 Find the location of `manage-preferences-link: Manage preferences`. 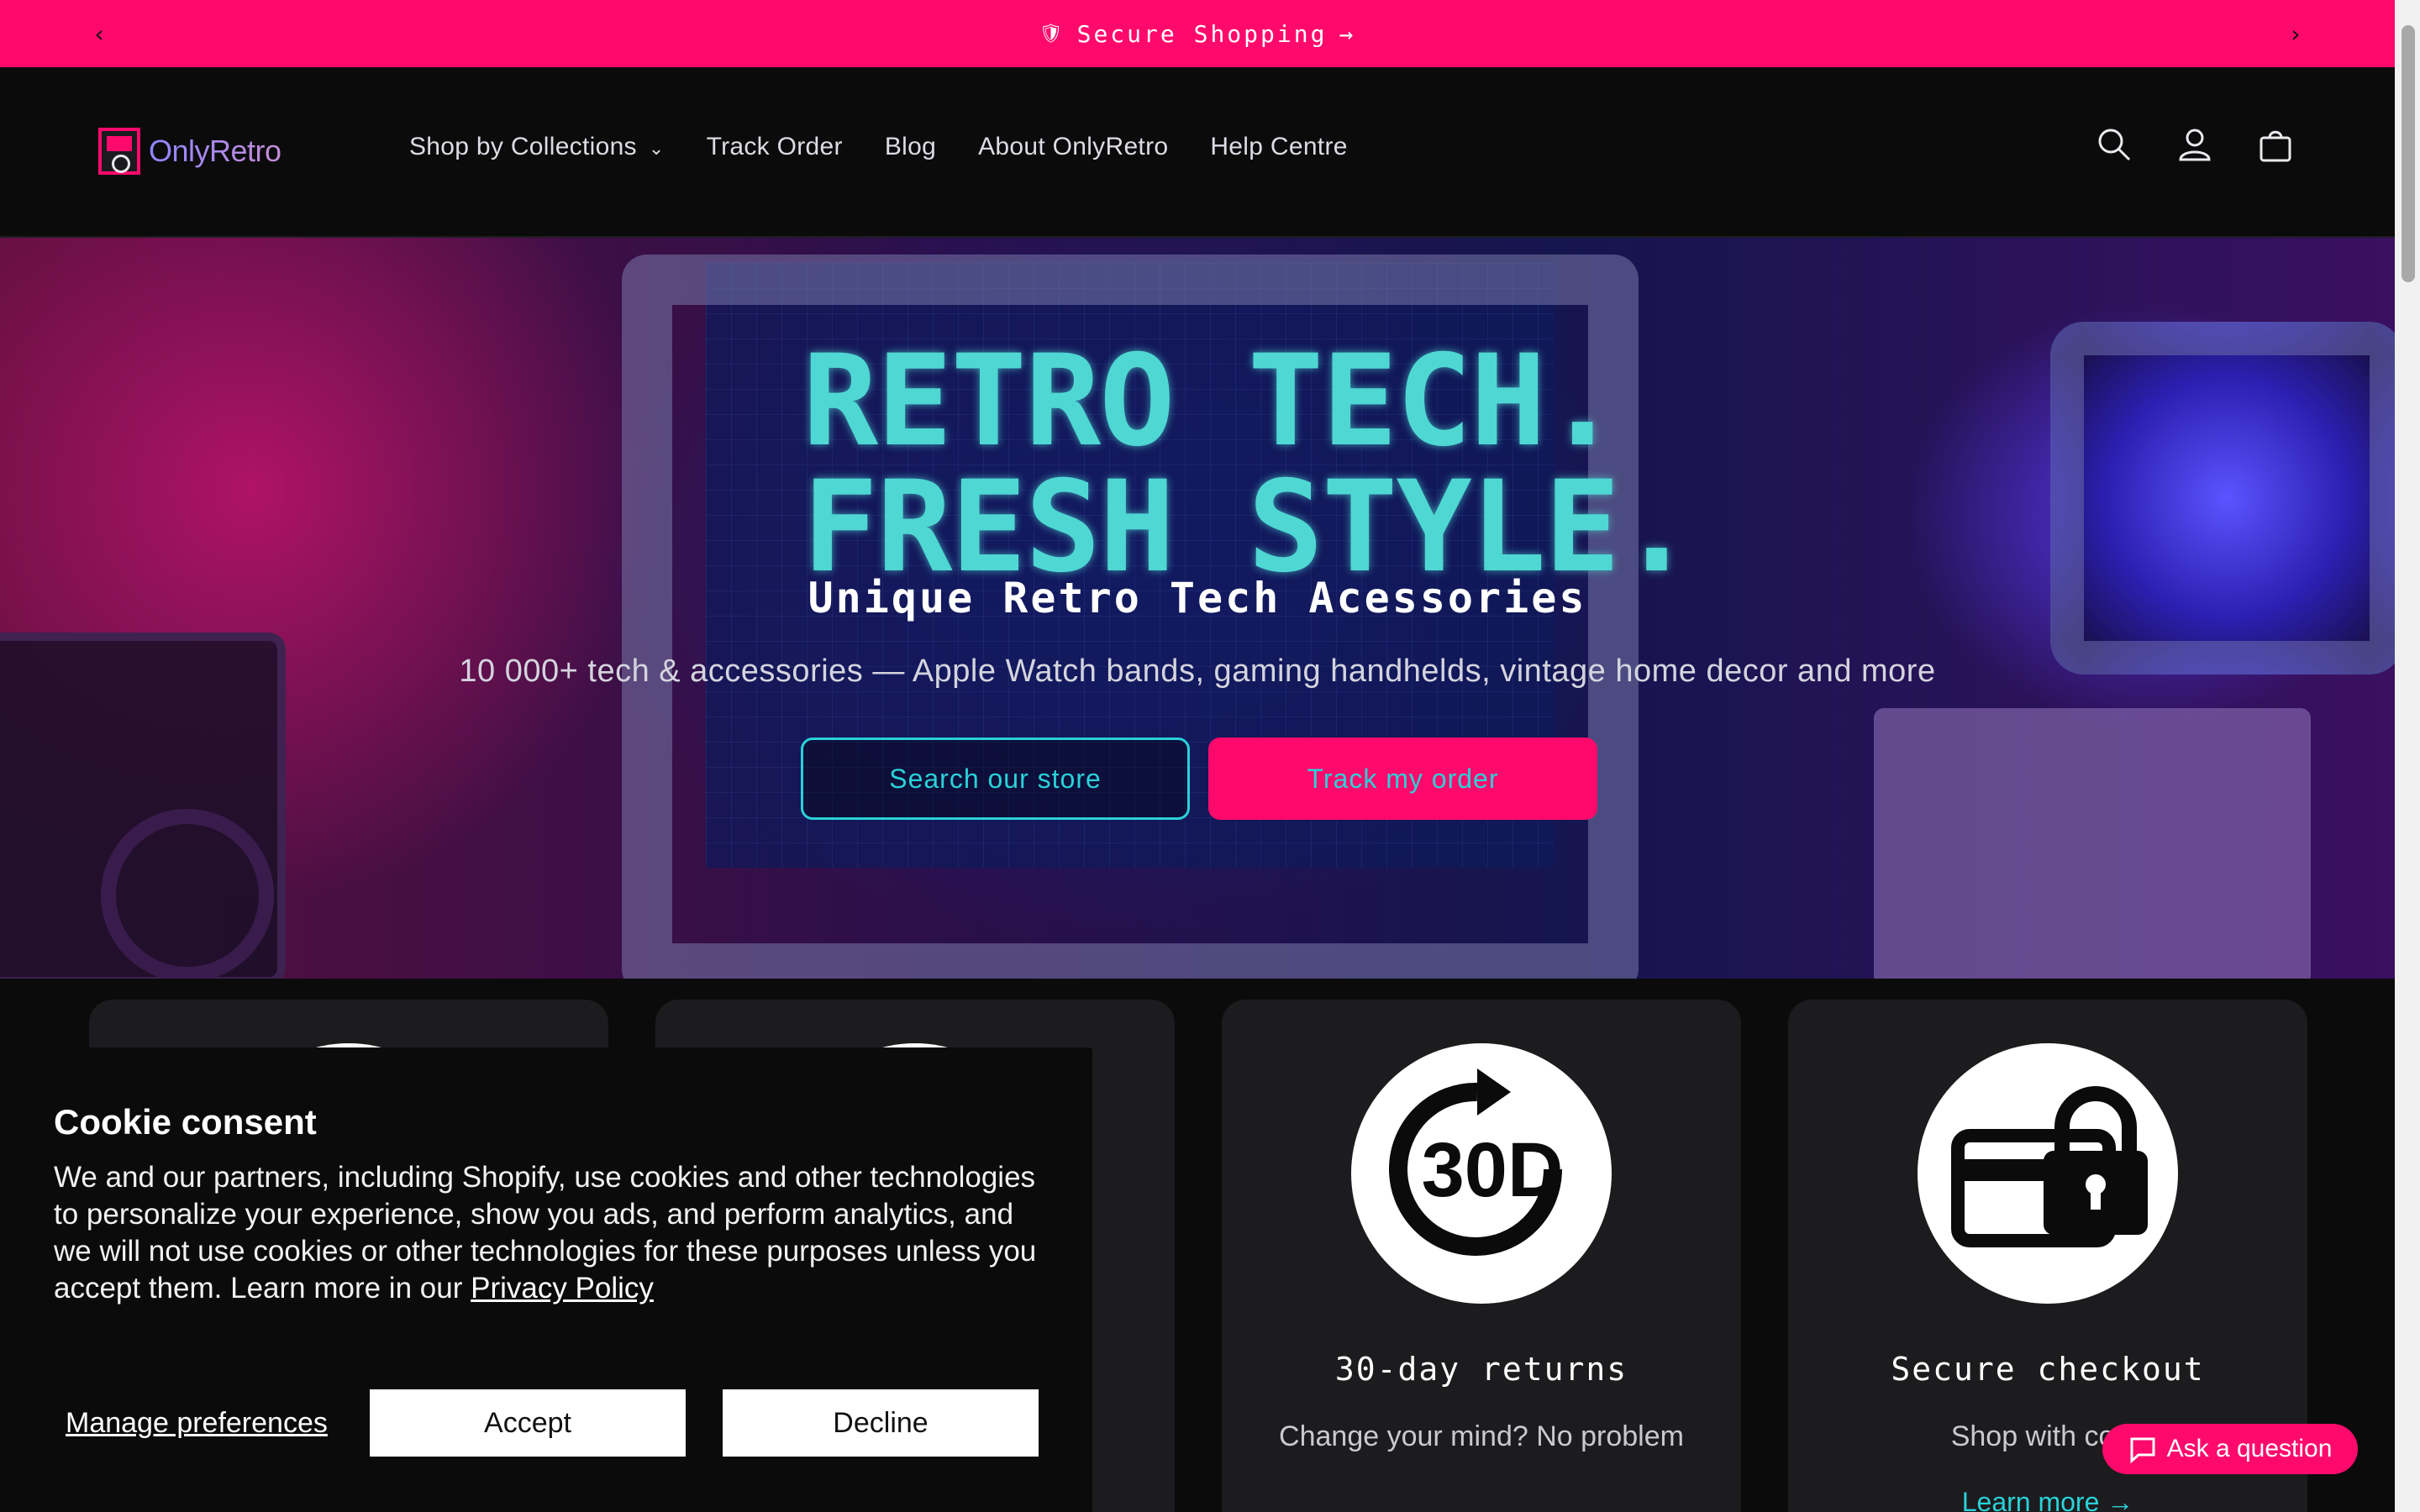

manage-preferences-link: Manage preferences is located at coordinates (197, 1423).